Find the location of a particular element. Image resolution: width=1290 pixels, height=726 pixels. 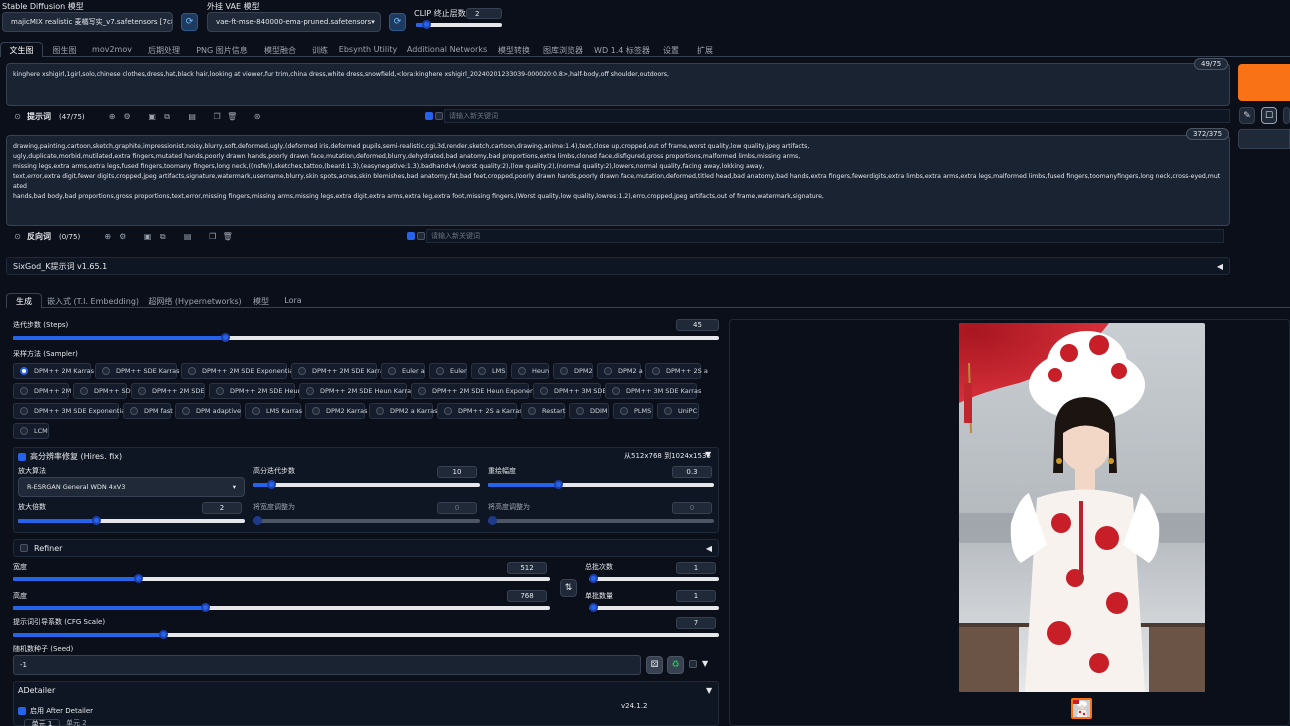

output-thumbnail is located at coordinates (1081, 708).